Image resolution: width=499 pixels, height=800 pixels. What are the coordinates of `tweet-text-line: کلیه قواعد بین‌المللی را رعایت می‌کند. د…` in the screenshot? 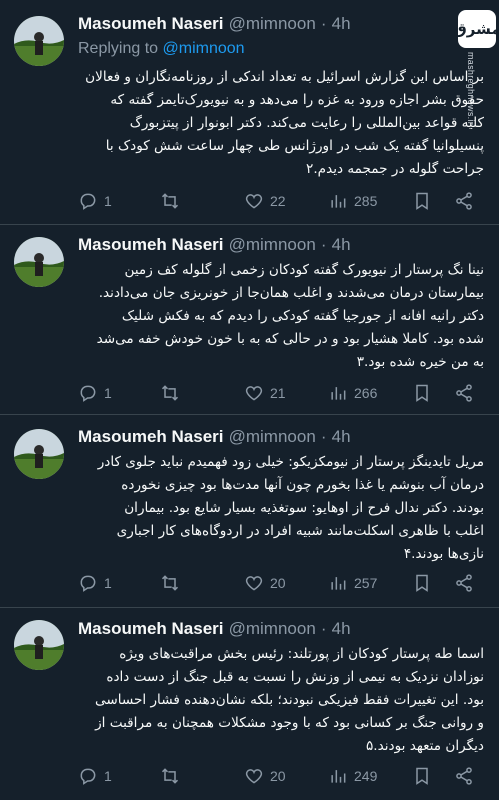 It's located at (306, 123).